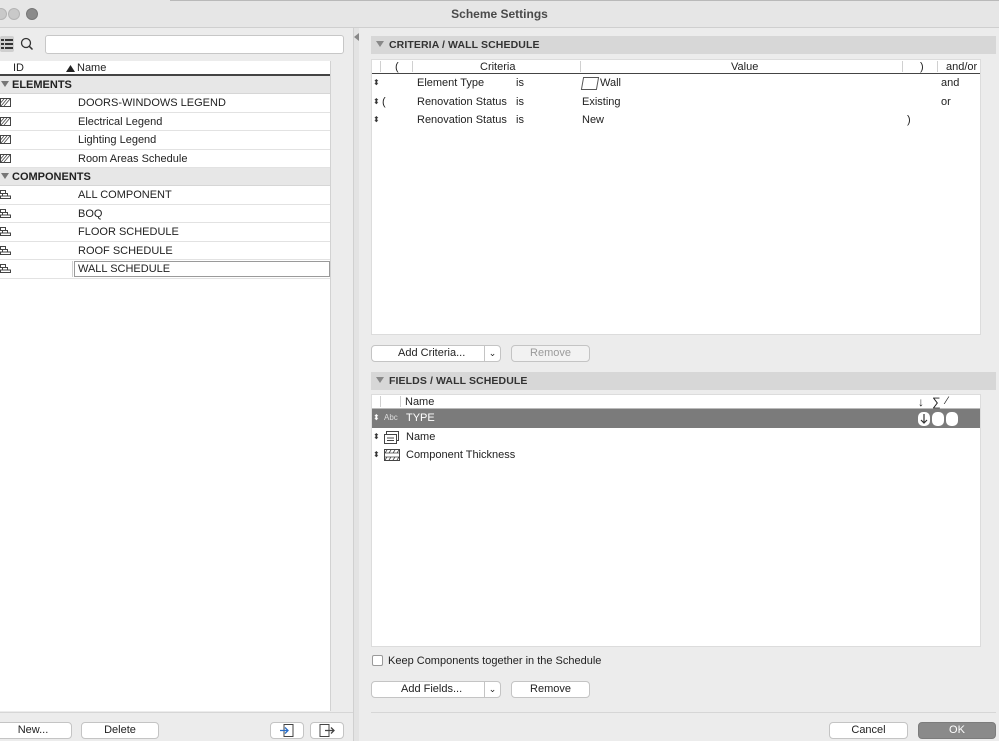  What do you see at coordinates (676, 455) in the screenshot?
I see `field-row: ⬍ Component Thickness` at bounding box center [676, 455].